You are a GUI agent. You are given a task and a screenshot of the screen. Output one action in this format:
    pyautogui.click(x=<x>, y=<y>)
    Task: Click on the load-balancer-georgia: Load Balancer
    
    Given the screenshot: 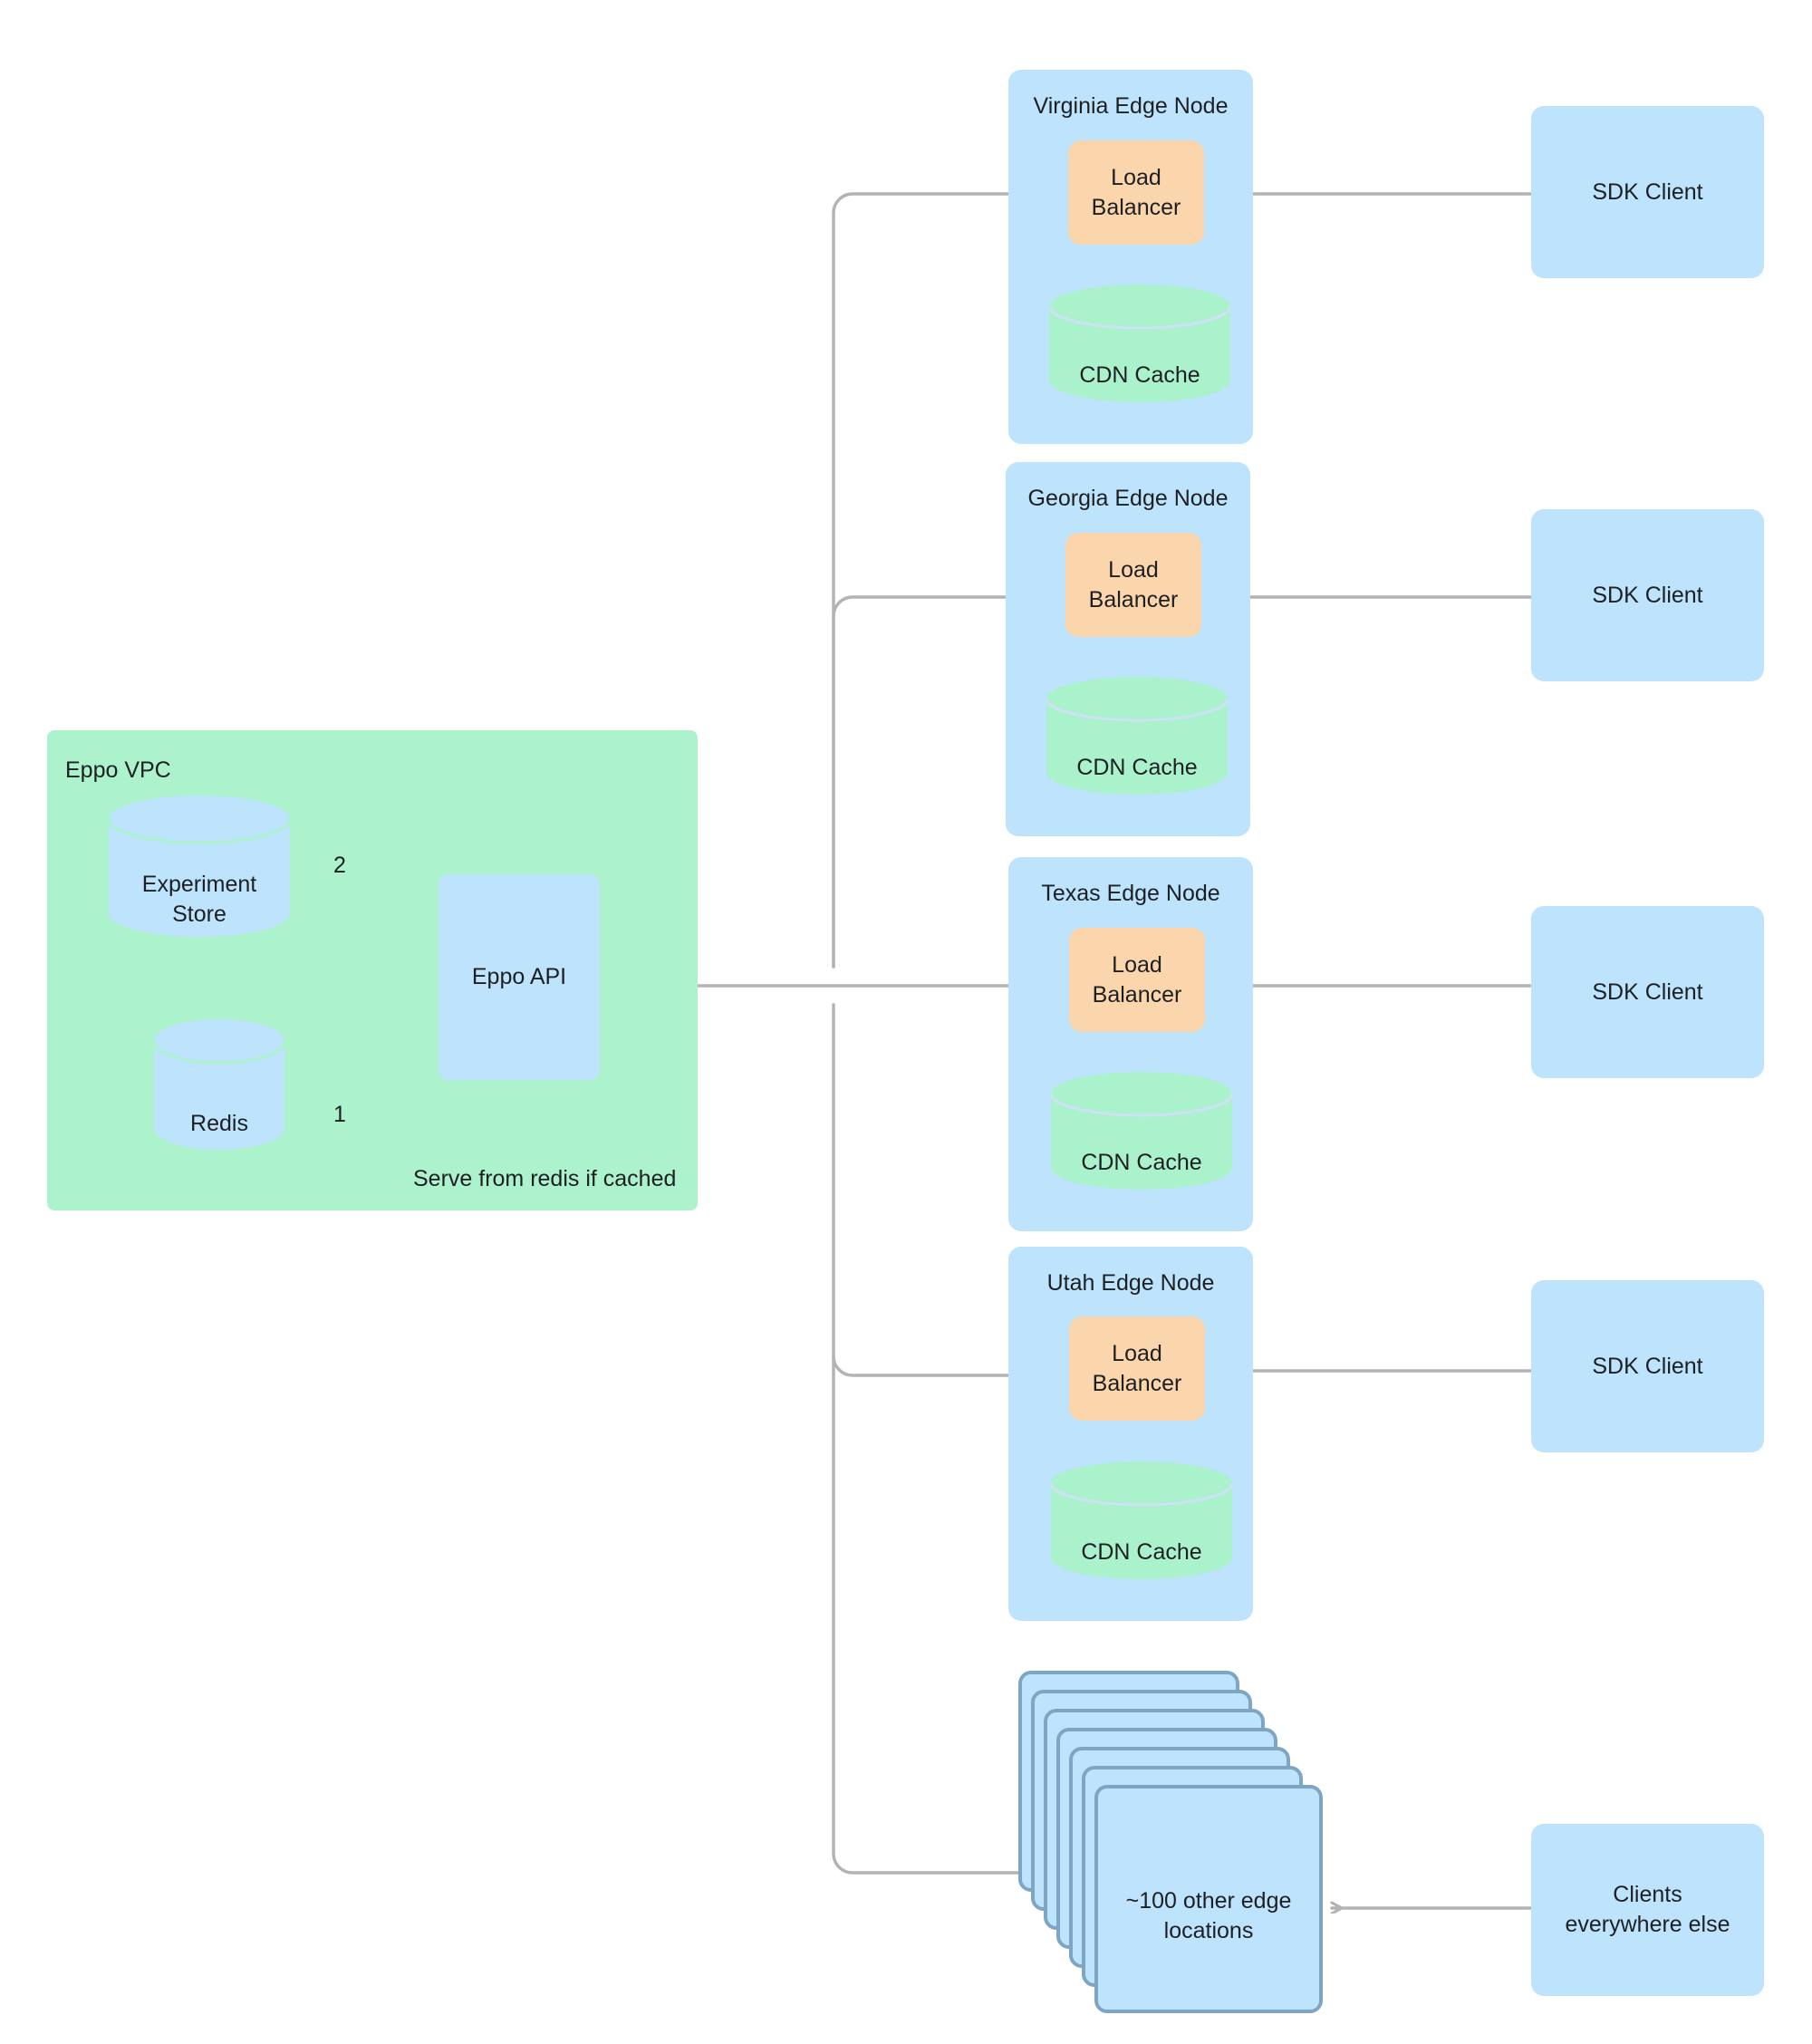 What is the action you would take?
    pyautogui.click(x=1133, y=585)
    